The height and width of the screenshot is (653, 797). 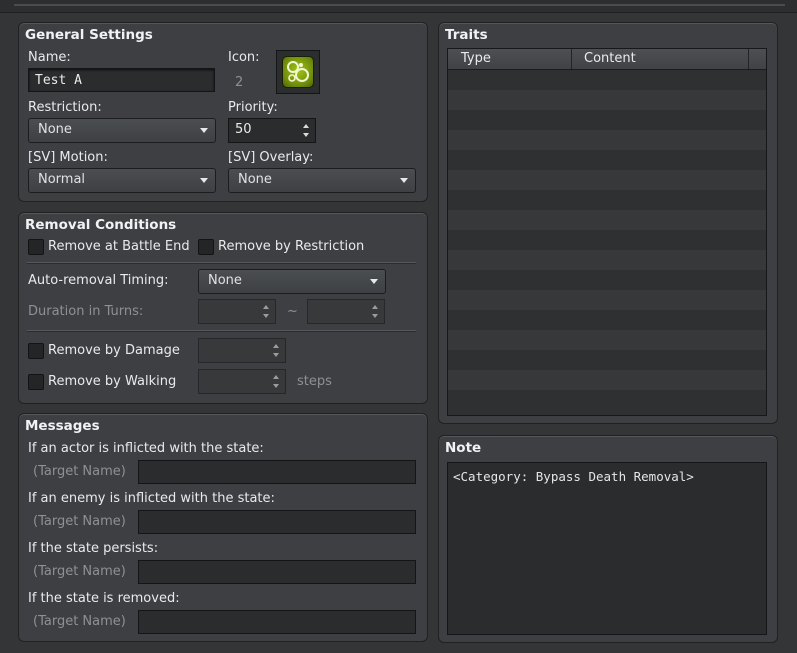 What do you see at coordinates (49, 57) in the screenshot?
I see `name-label: Name:` at bounding box center [49, 57].